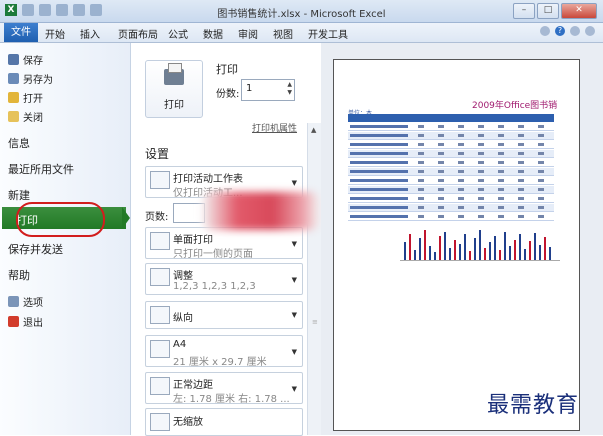 Image resolution: width=603 pixels, height=436 pixels. Describe the element at coordinates (13, 301) in the screenshot. I see `options-icon` at that location.